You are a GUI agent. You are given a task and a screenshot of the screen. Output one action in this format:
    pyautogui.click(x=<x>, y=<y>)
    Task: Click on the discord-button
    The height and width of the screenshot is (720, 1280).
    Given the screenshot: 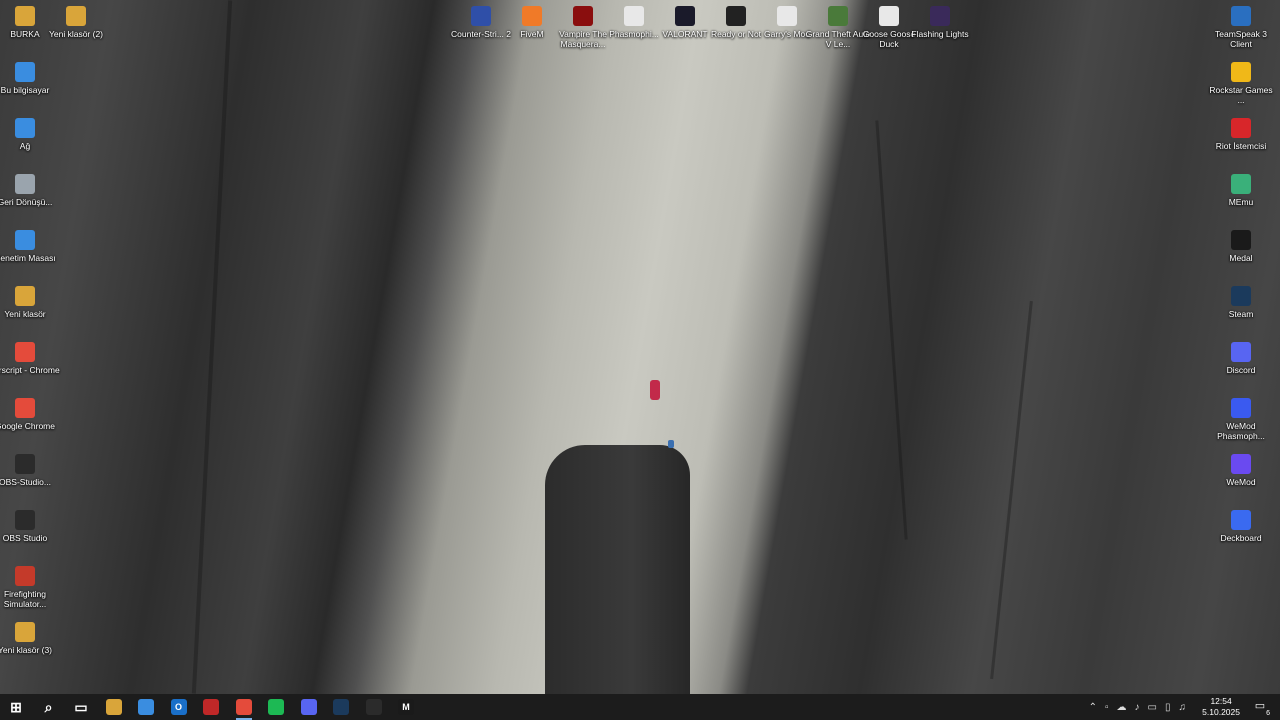 What is the action you would take?
    pyautogui.click(x=309, y=707)
    